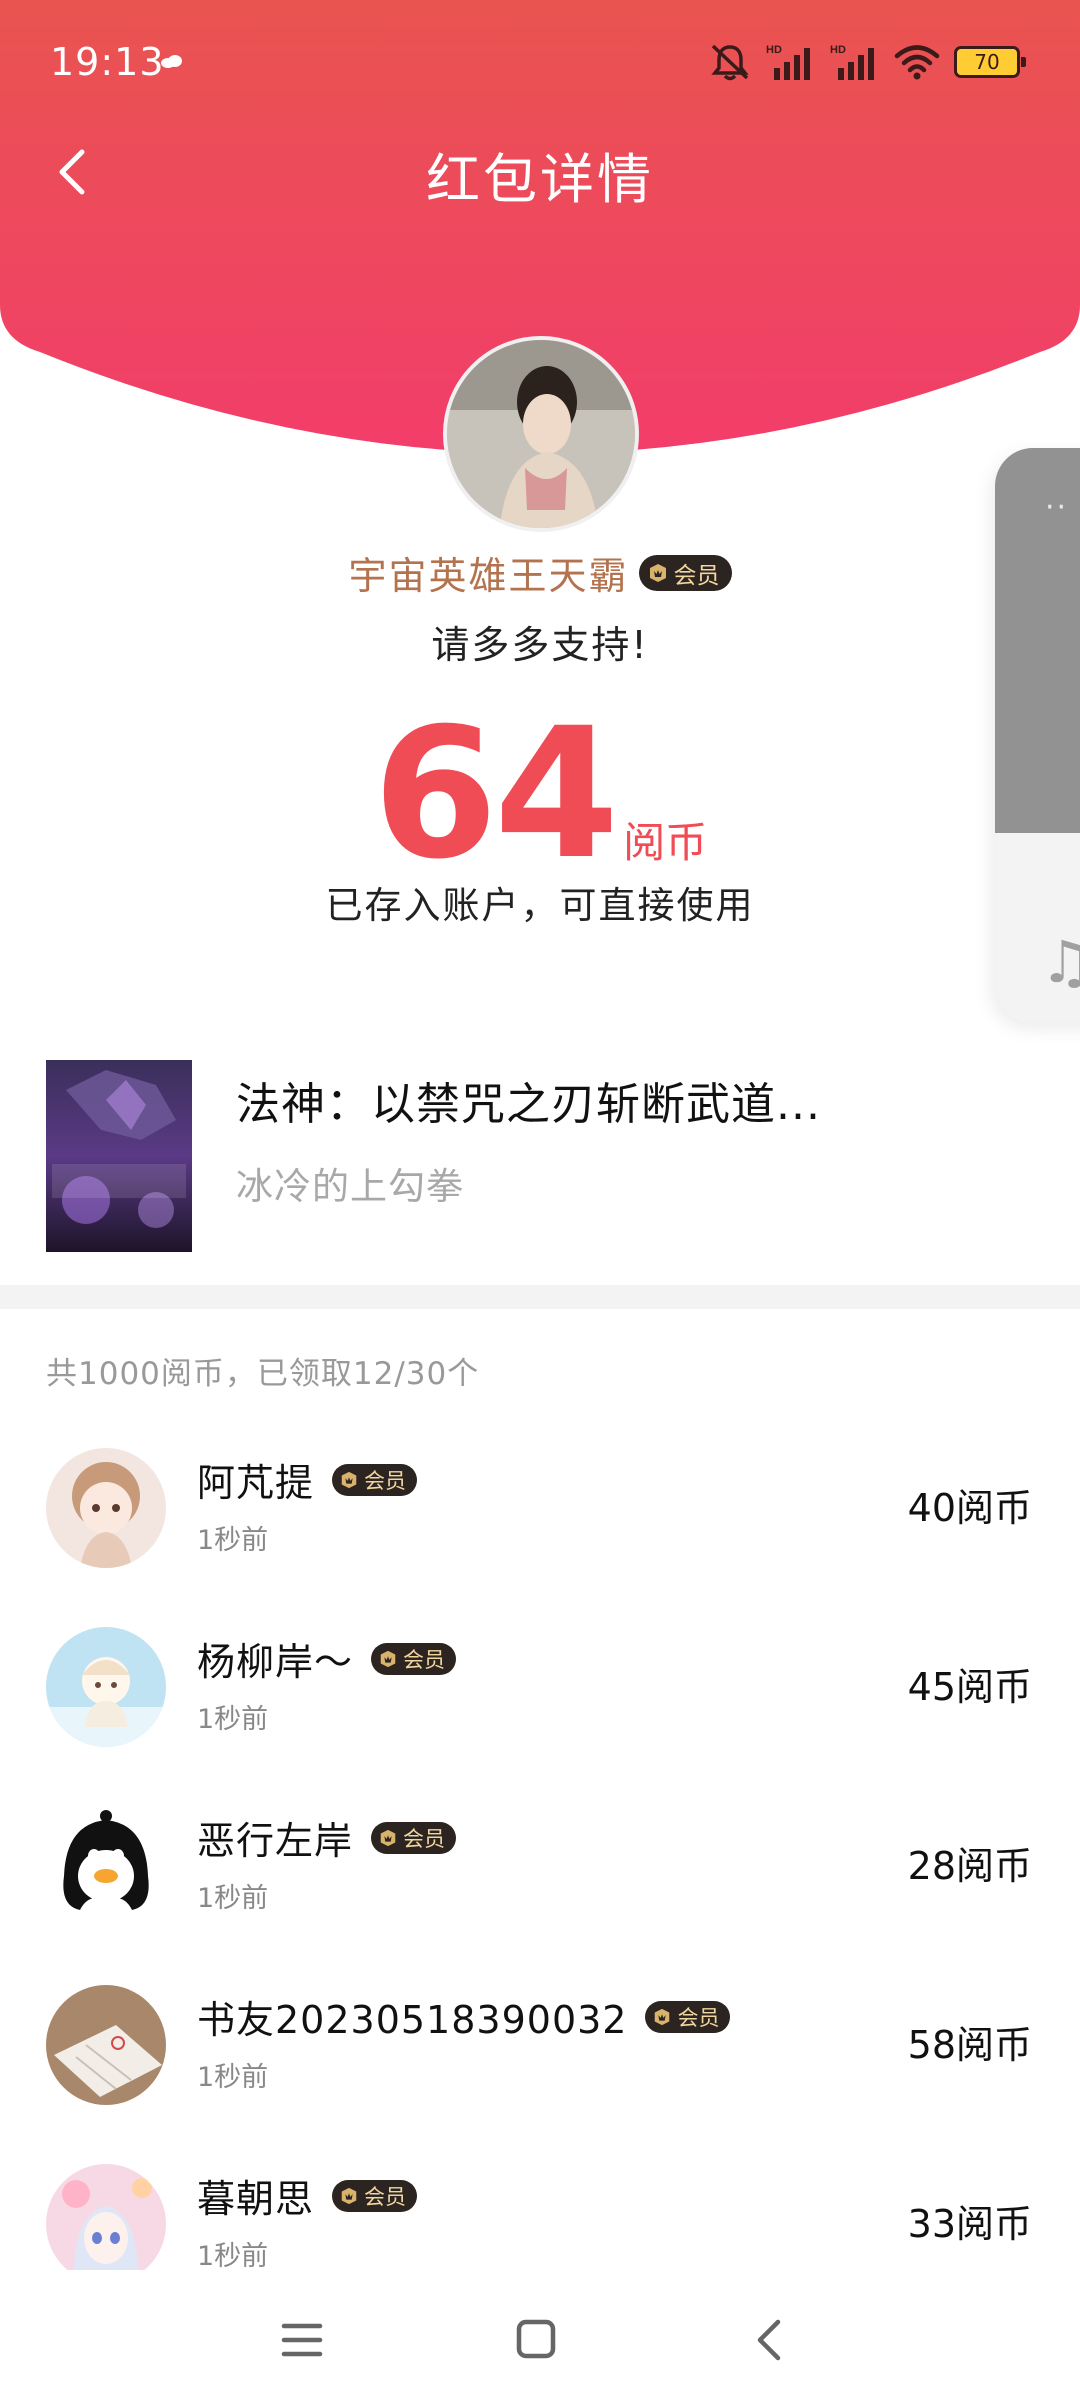 The height and width of the screenshot is (2400, 1080). What do you see at coordinates (412, 2020) in the screenshot?
I see `recipient-name: 书友20230518390032` at bounding box center [412, 2020].